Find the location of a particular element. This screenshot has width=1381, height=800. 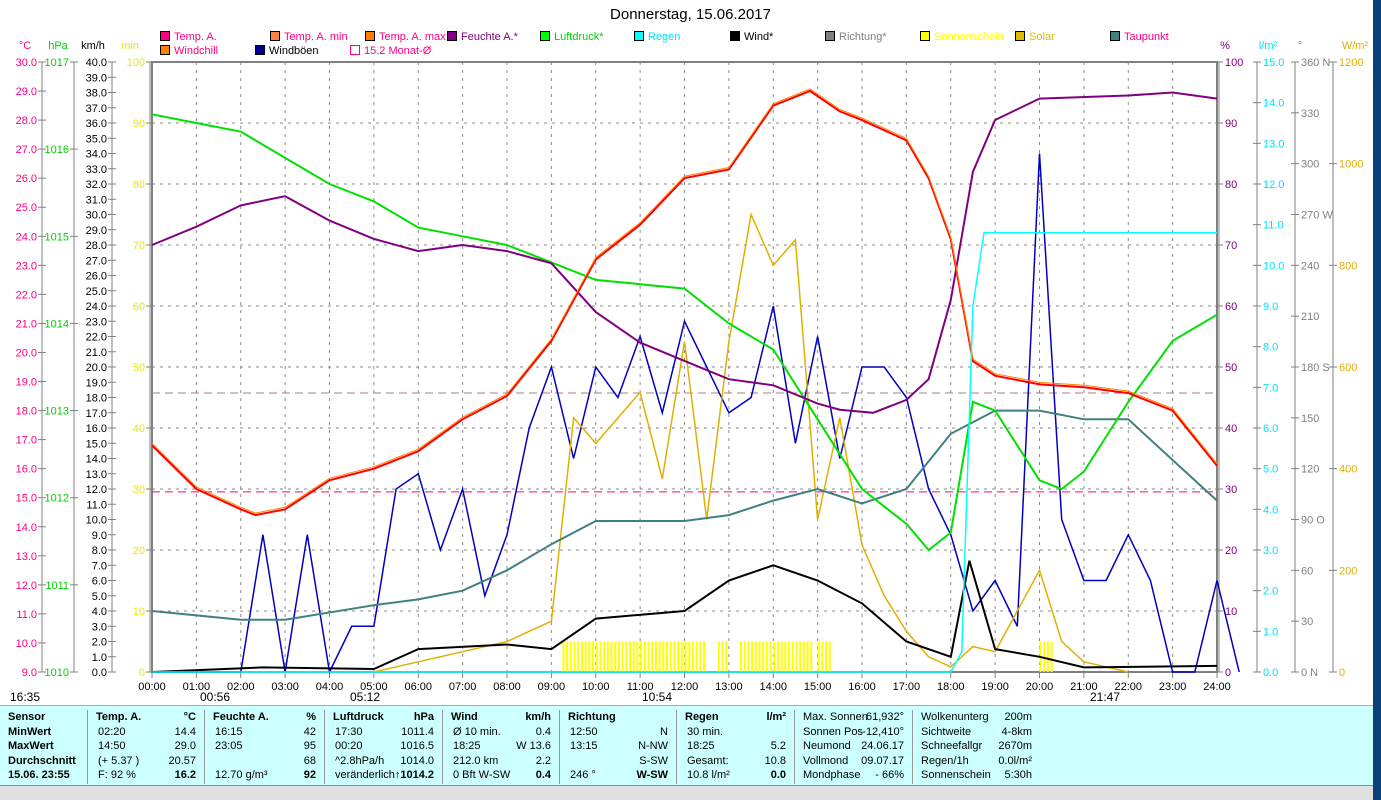

axis-label: 1.0 is located at coordinates (1270, 632).